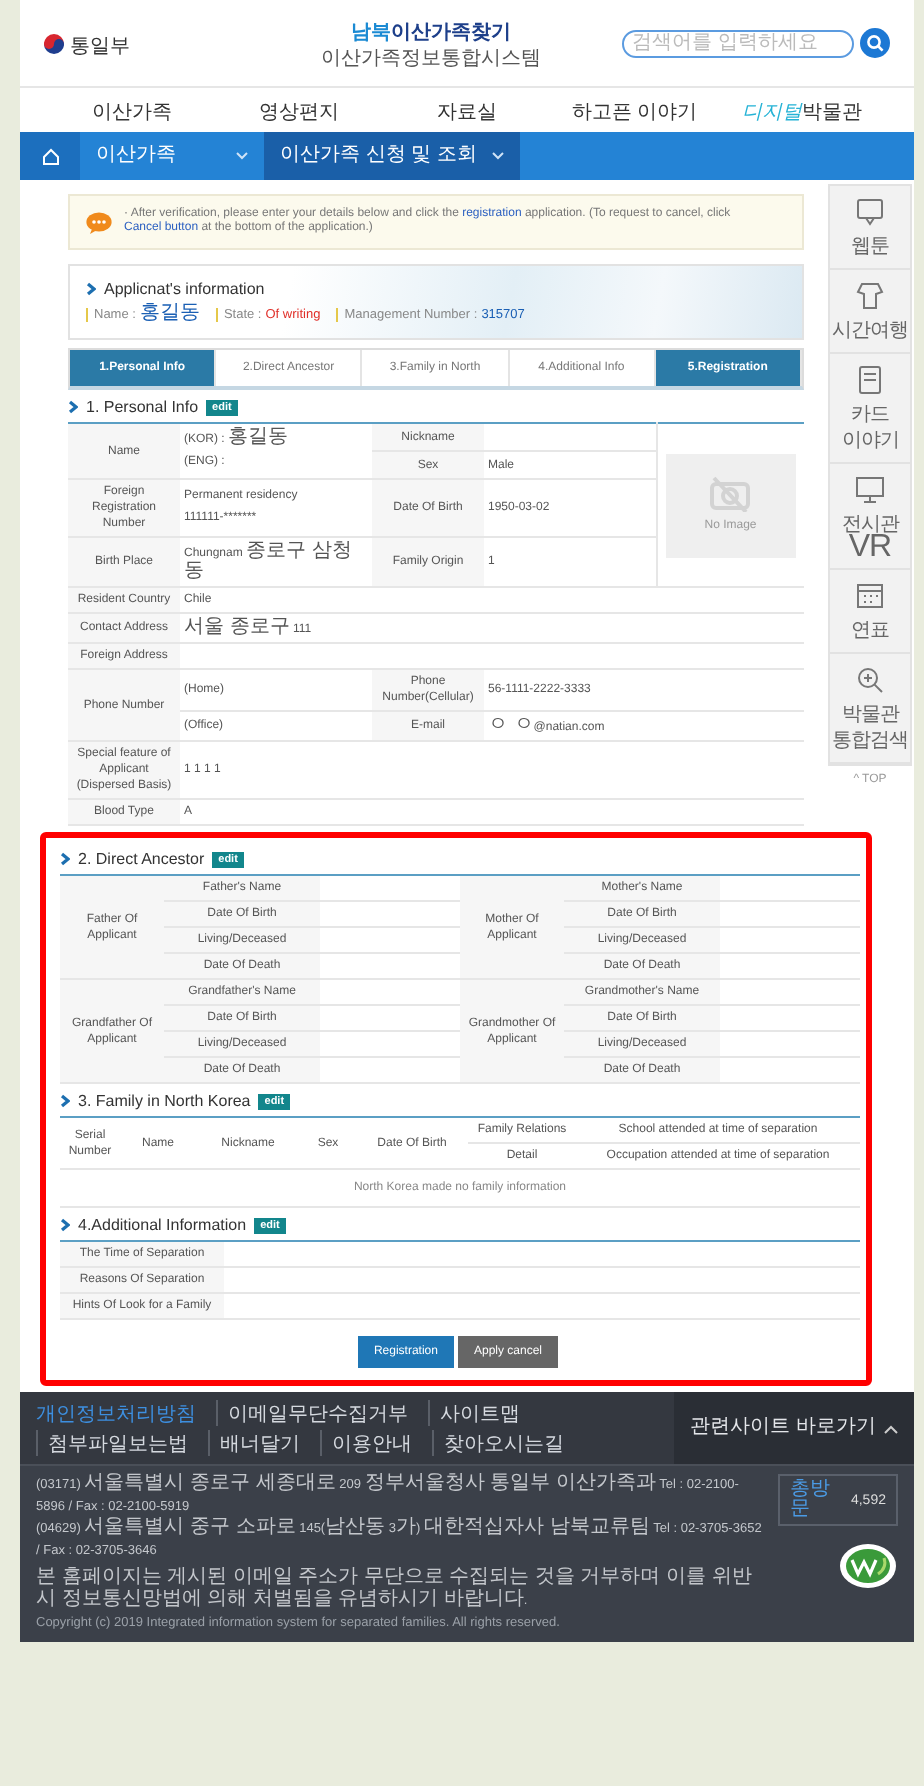 This screenshot has height=1786, width=924. Describe the element at coordinates (142, 407) in the screenshot. I see `section-title: 1. Personal Info` at that location.